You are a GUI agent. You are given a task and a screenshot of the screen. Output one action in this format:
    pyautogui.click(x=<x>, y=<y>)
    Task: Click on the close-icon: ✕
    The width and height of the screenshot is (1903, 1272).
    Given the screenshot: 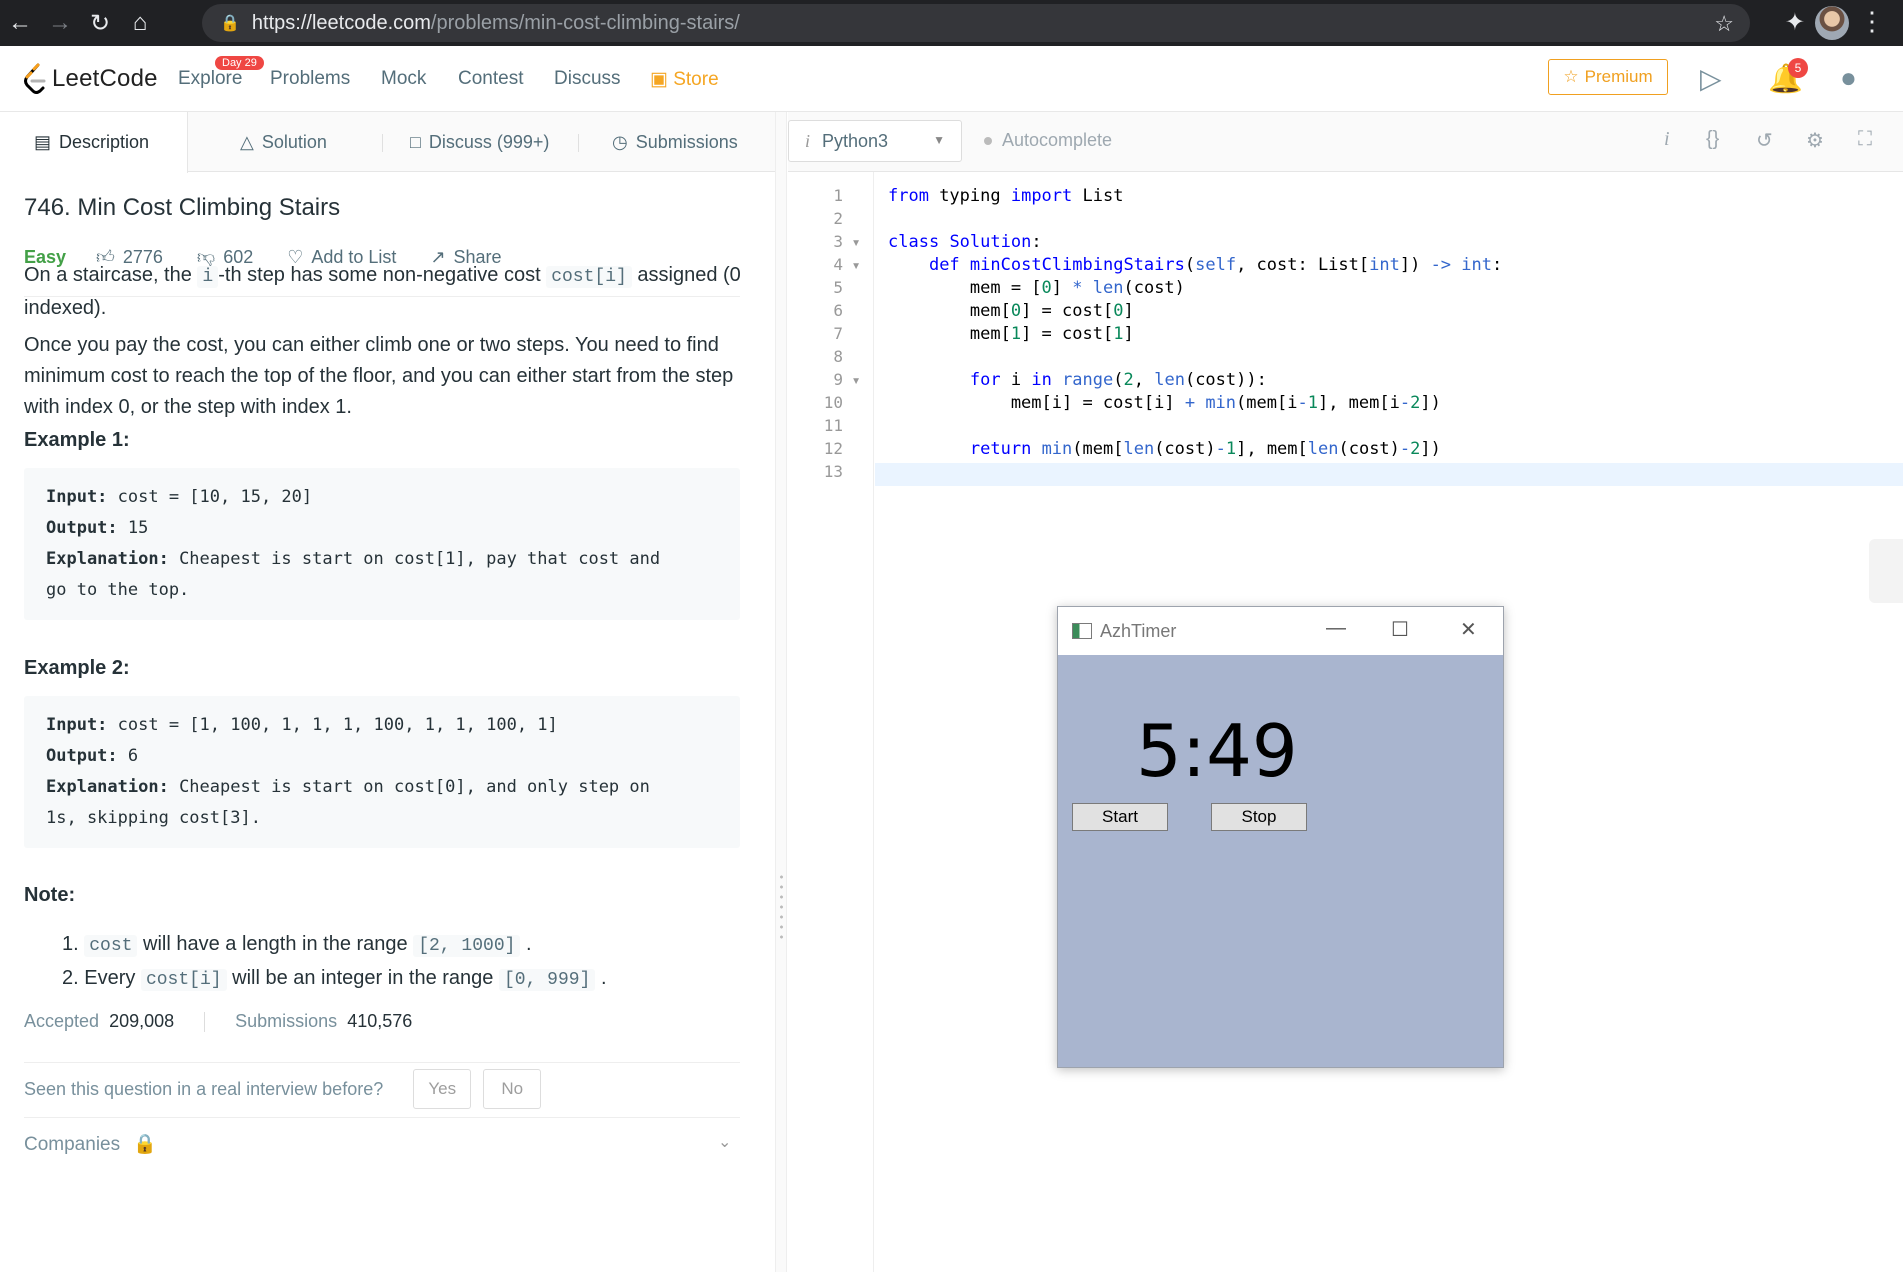 What is the action you would take?
    pyautogui.click(x=1468, y=629)
    